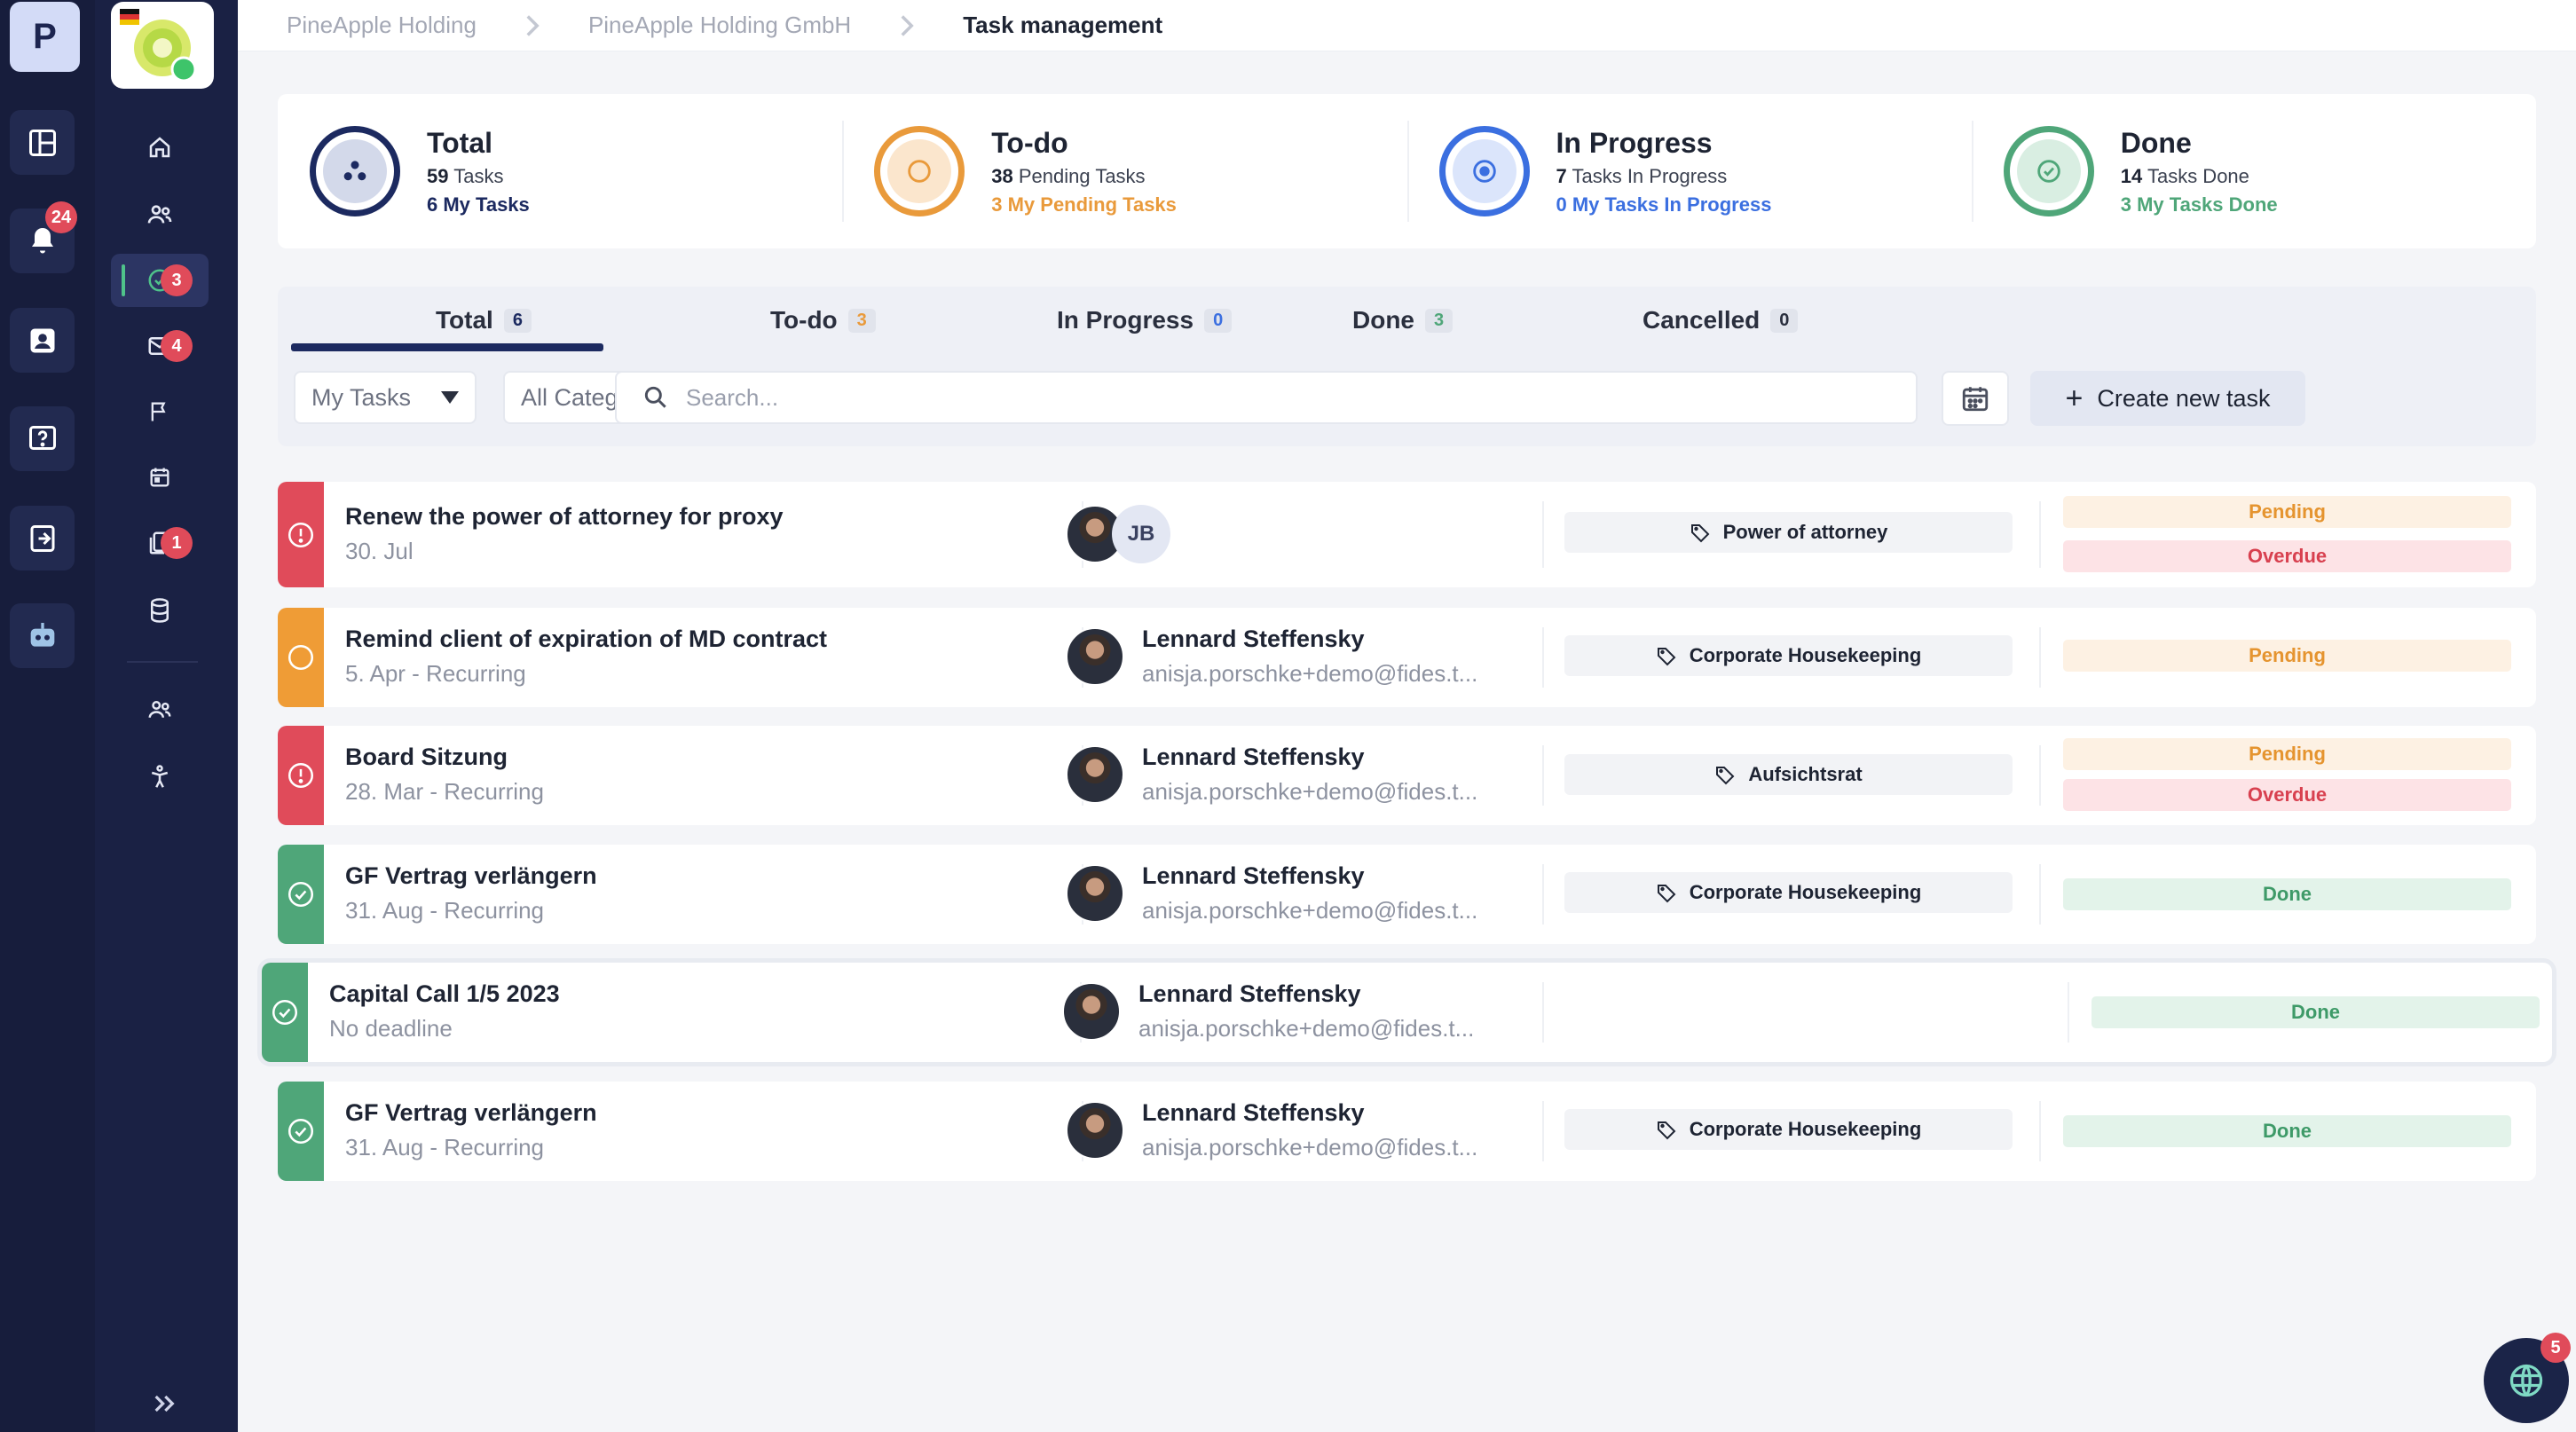 The image size is (2576, 1432). Describe the element at coordinates (301, 535) in the screenshot. I see `overdue-alert-icon` at that location.